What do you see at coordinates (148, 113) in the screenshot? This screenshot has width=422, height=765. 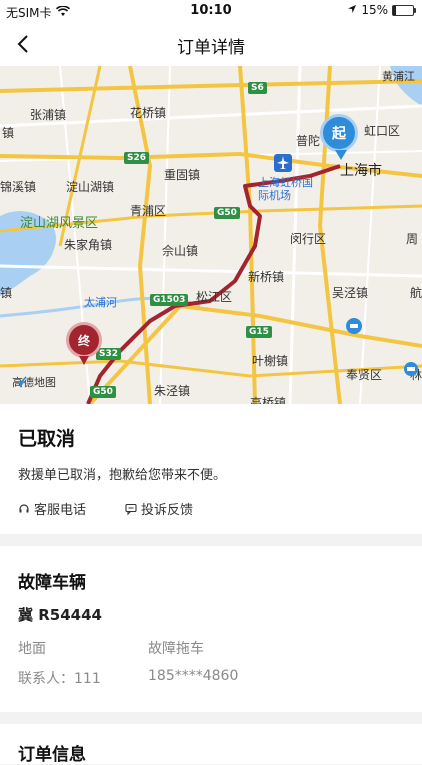 I see `map-place-label: 花桥镇` at bounding box center [148, 113].